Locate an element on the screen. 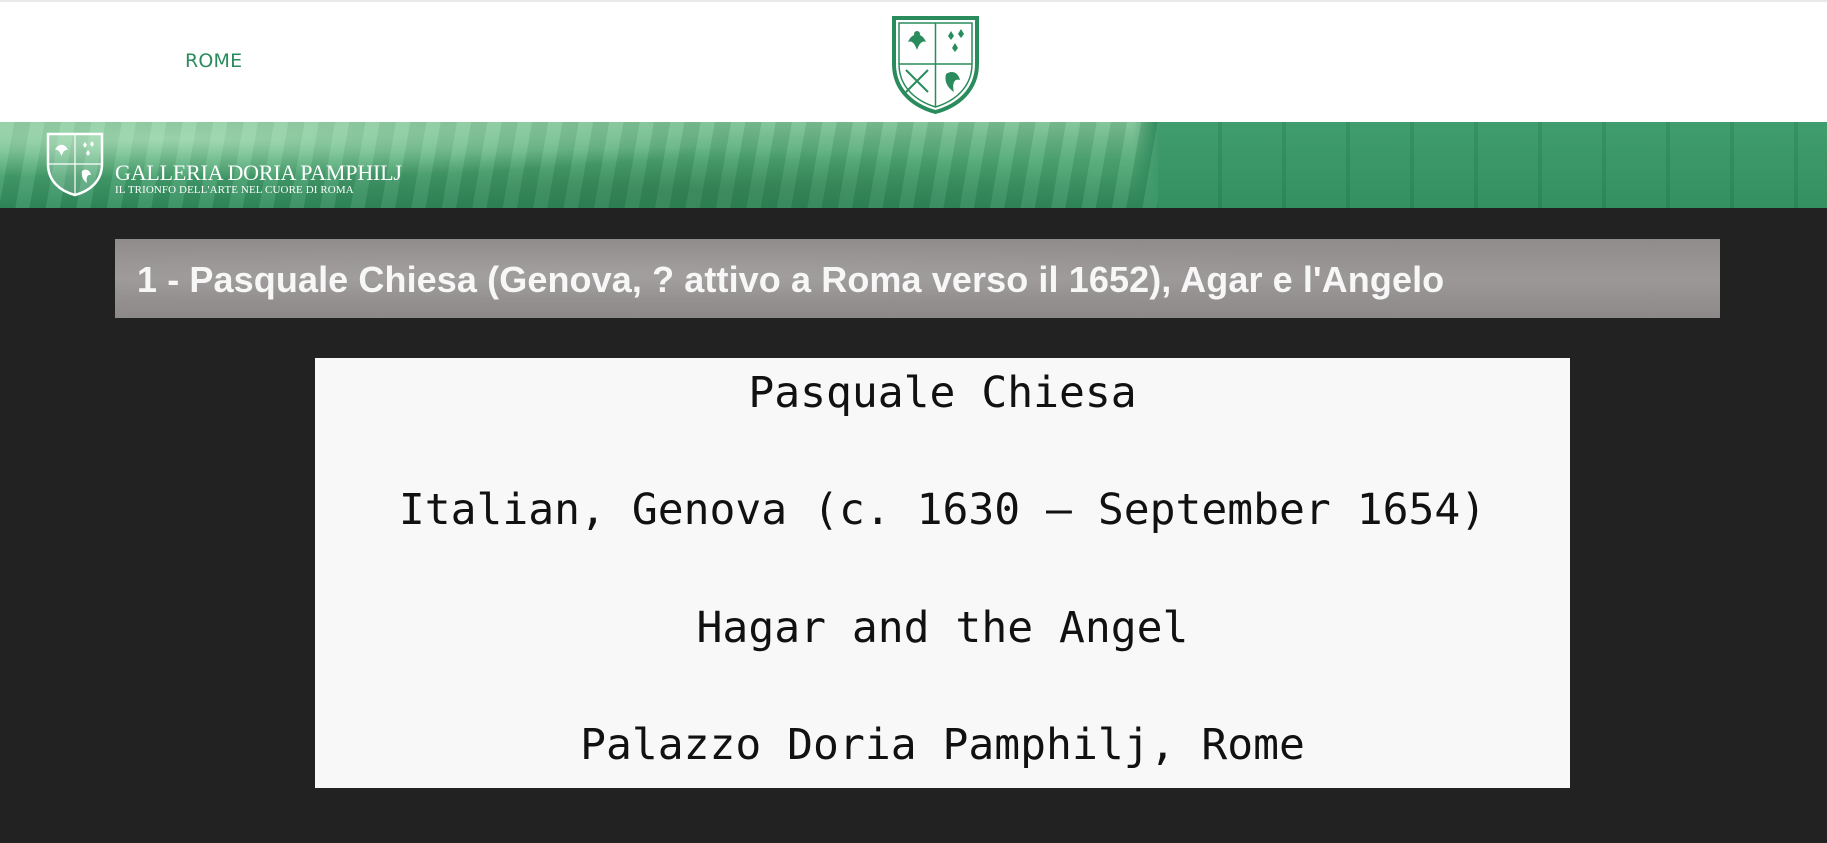  top-navigation: ROME is located at coordinates (913, 61).